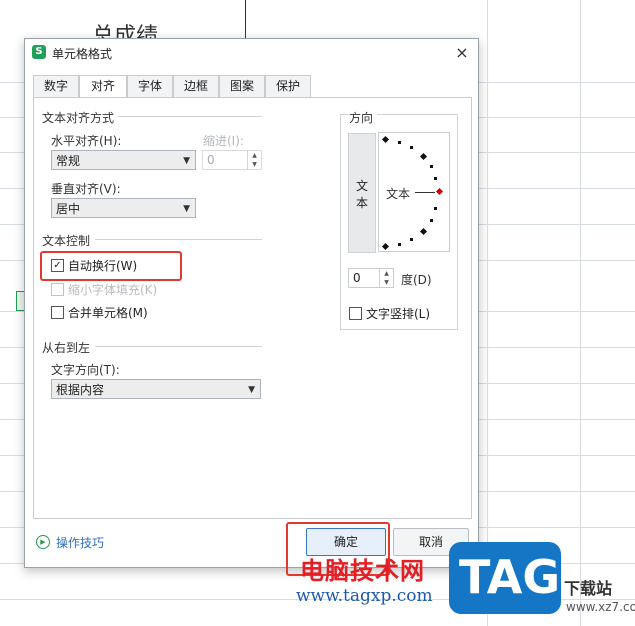 Image resolution: width=635 pixels, height=626 pixels. What do you see at coordinates (288, 86) in the screenshot?
I see `tab-protection: 保护` at bounding box center [288, 86].